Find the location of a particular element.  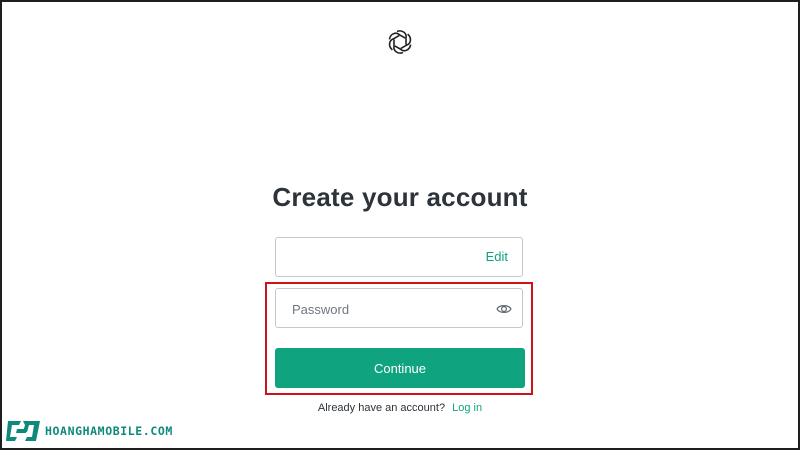

watermark-text: HOANGHAMOBILE.COM is located at coordinates (109, 431).